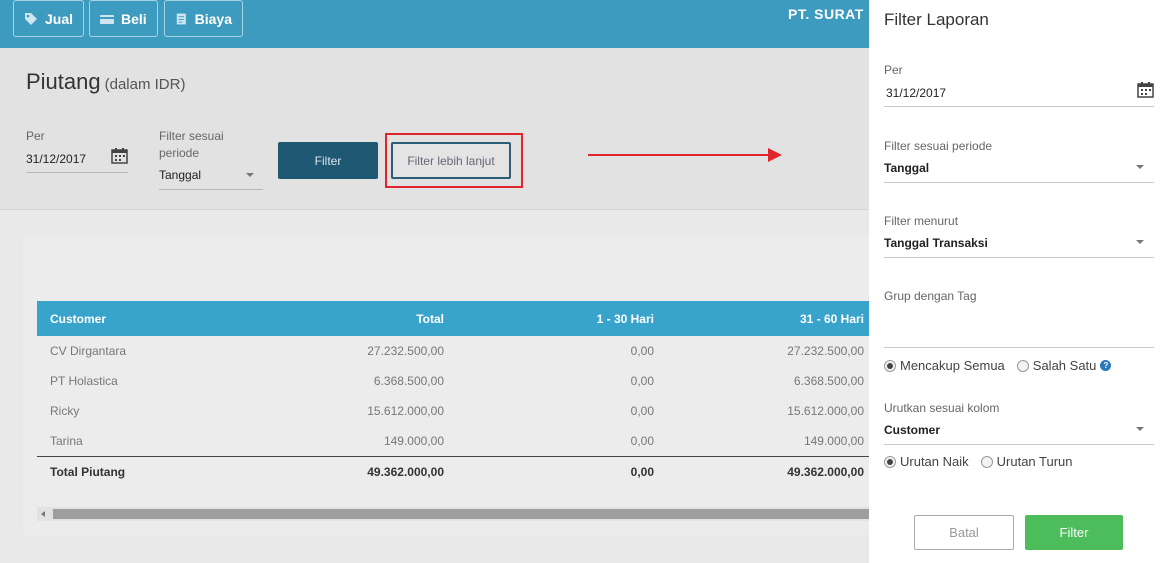 The height and width of the screenshot is (563, 1165). Describe the element at coordinates (179, 153) in the screenshot. I see `period-label-line2: periode` at that location.